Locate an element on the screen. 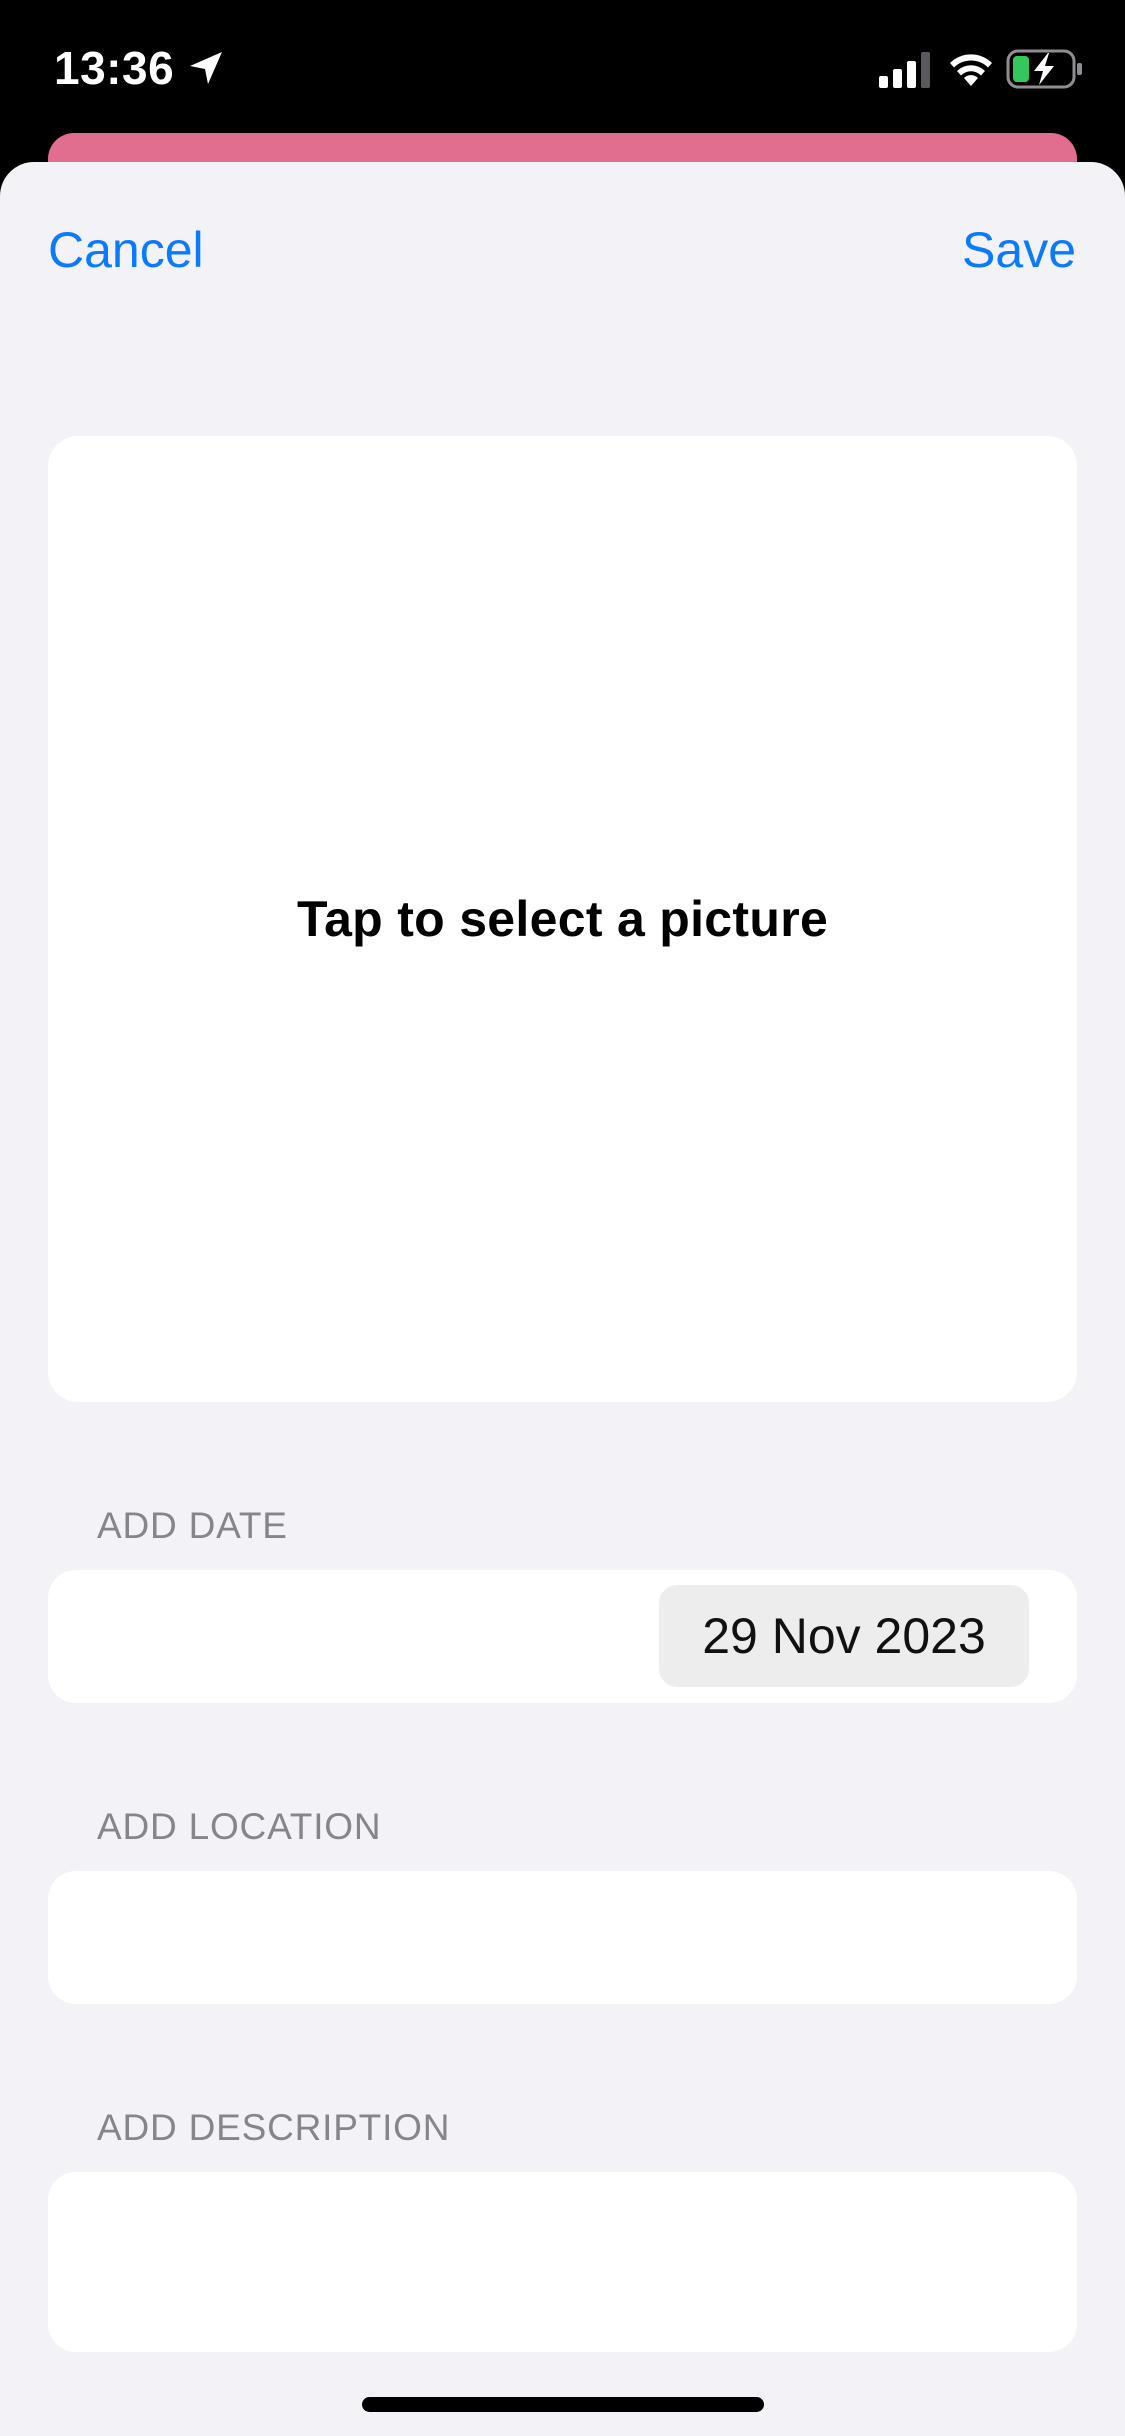 The width and height of the screenshot is (1125, 2436). cellular-signal-icon is located at coordinates (904, 70).